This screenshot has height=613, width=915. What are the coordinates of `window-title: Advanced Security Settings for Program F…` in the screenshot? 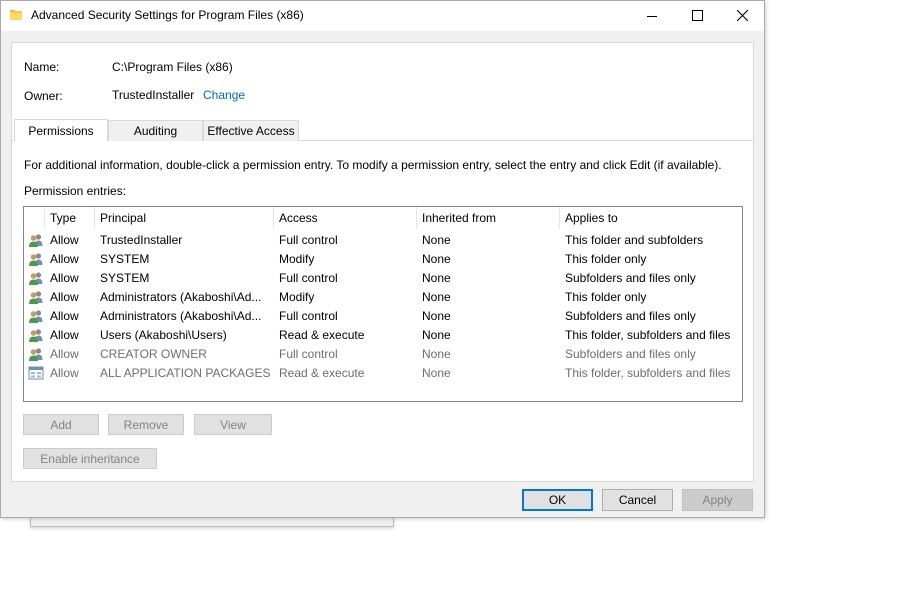 It's located at (167, 15).